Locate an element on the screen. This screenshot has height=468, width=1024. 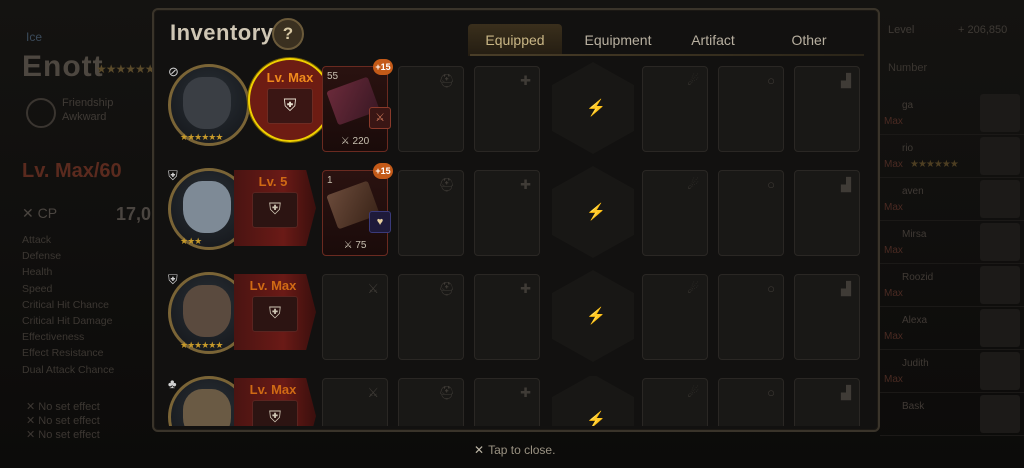
list-item: rio Max ★★★★★★ is located at coordinates (952, 156).